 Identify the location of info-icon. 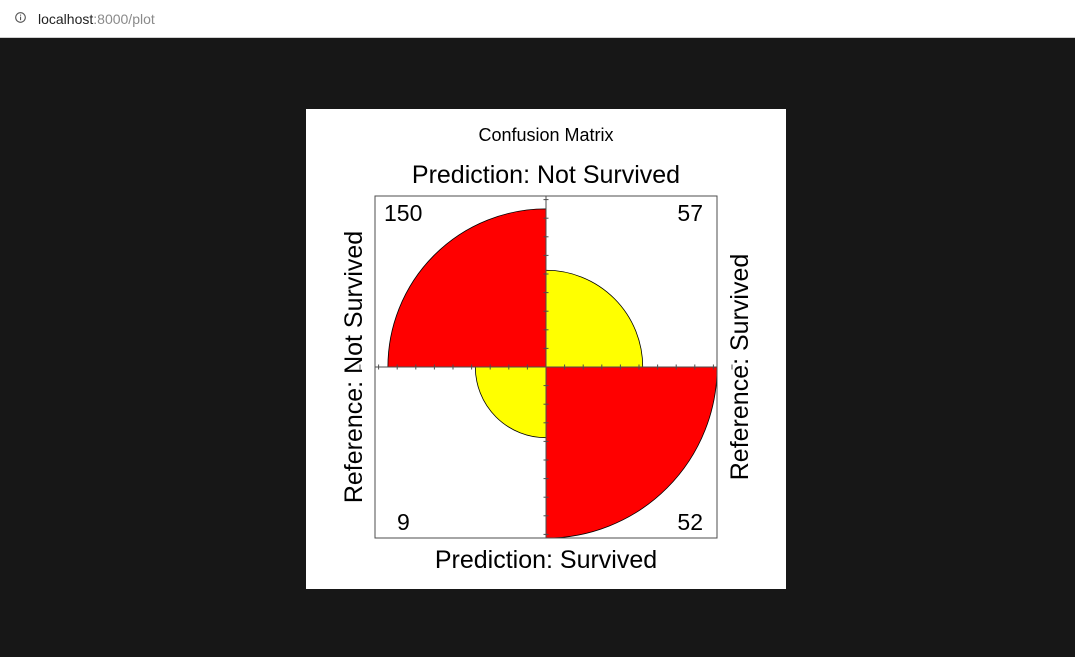
(20, 17).